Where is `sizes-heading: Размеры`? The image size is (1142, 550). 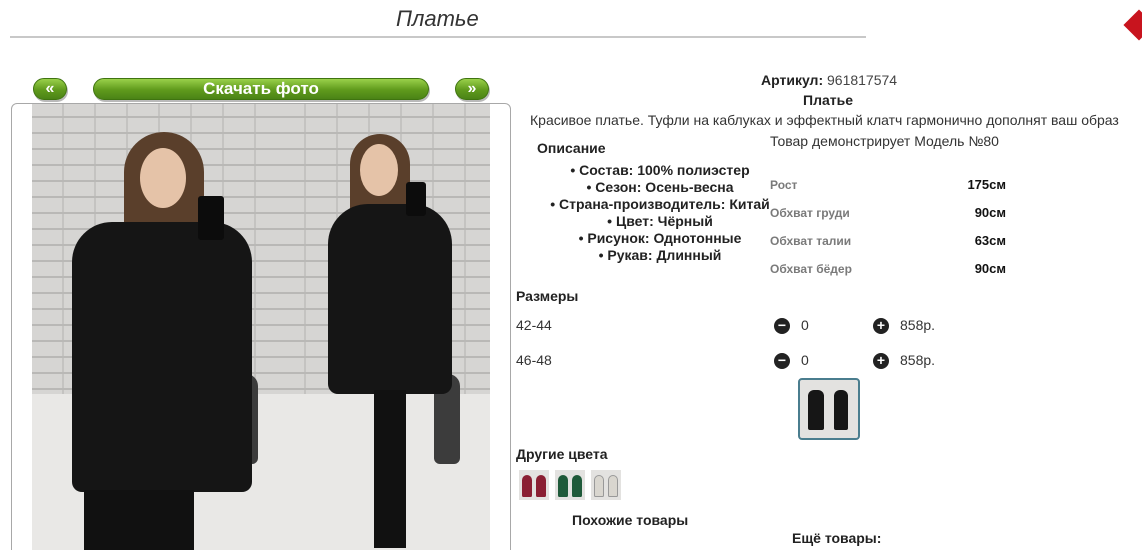 sizes-heading: Размеры is located at coordinates (547, 296).